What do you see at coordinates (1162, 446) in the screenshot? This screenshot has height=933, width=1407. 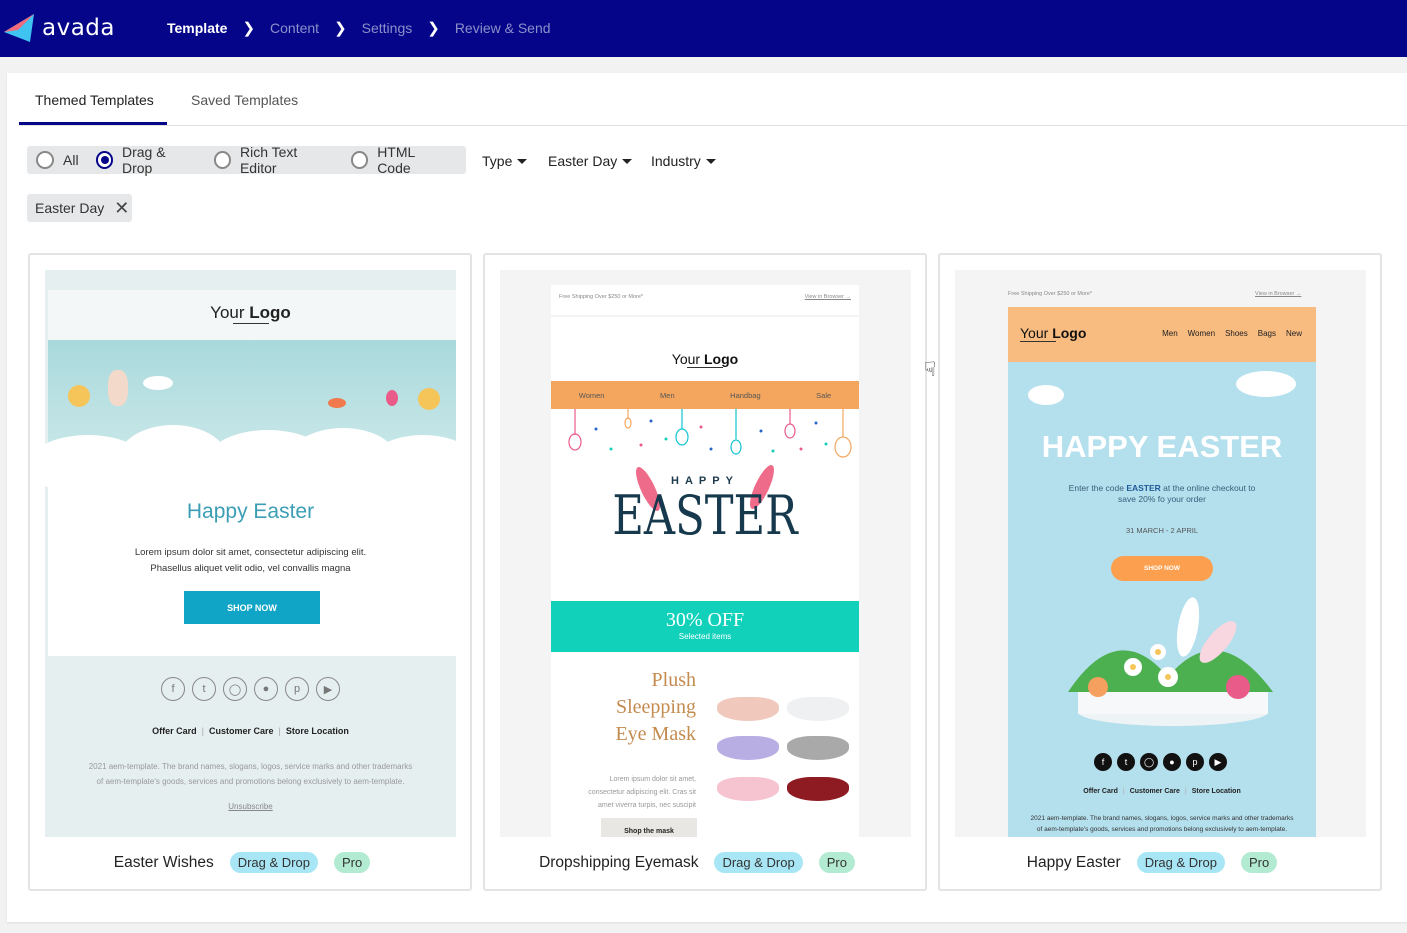 I see `preview-heading: HAPPY EASTER` at bounding box center [1162, 446].